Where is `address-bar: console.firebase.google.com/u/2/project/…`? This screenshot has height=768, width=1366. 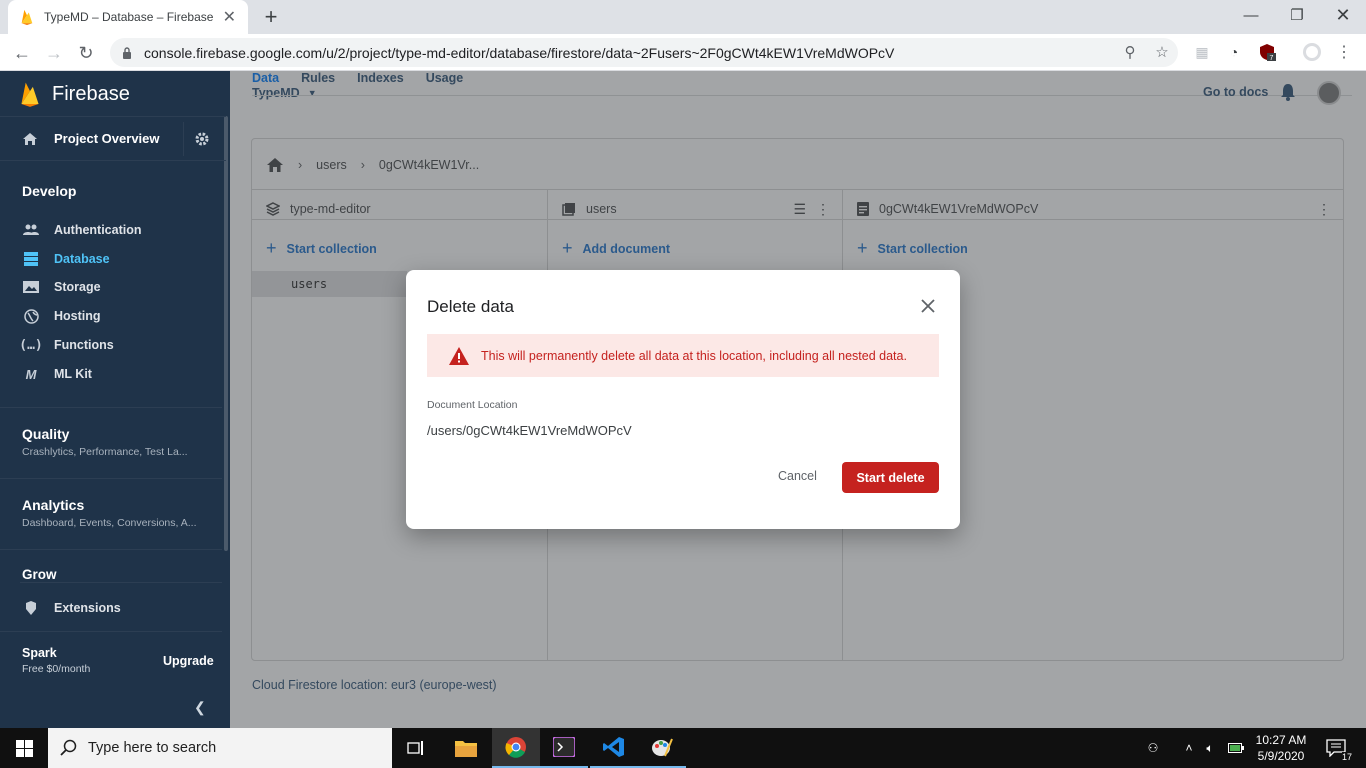 address-bar: console.firebase.google.com/u/2/project/… is located at coordinates (644, 52).